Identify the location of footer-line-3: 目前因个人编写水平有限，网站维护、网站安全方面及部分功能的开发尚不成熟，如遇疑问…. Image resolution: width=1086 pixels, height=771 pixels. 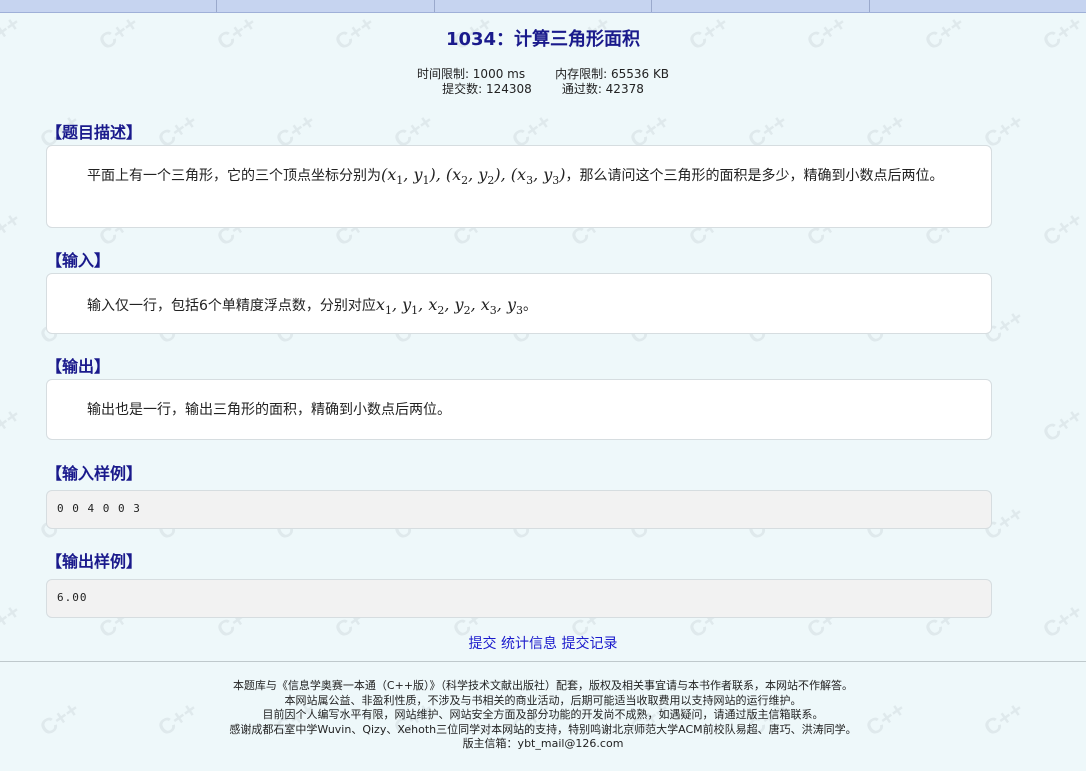
(543, 714).